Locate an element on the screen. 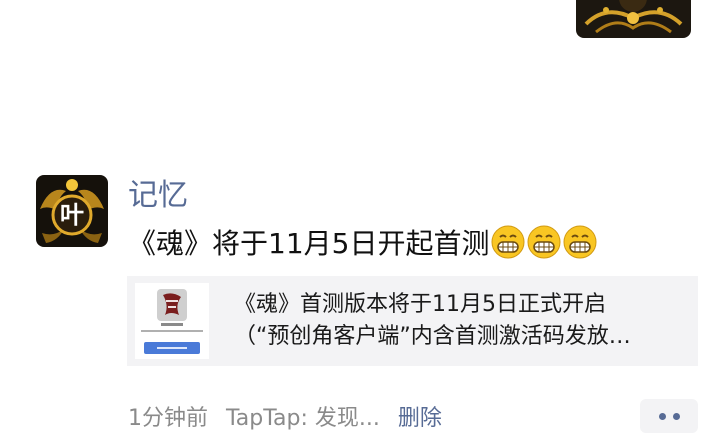  username: 记忆 is located at coordinates (158, 196).